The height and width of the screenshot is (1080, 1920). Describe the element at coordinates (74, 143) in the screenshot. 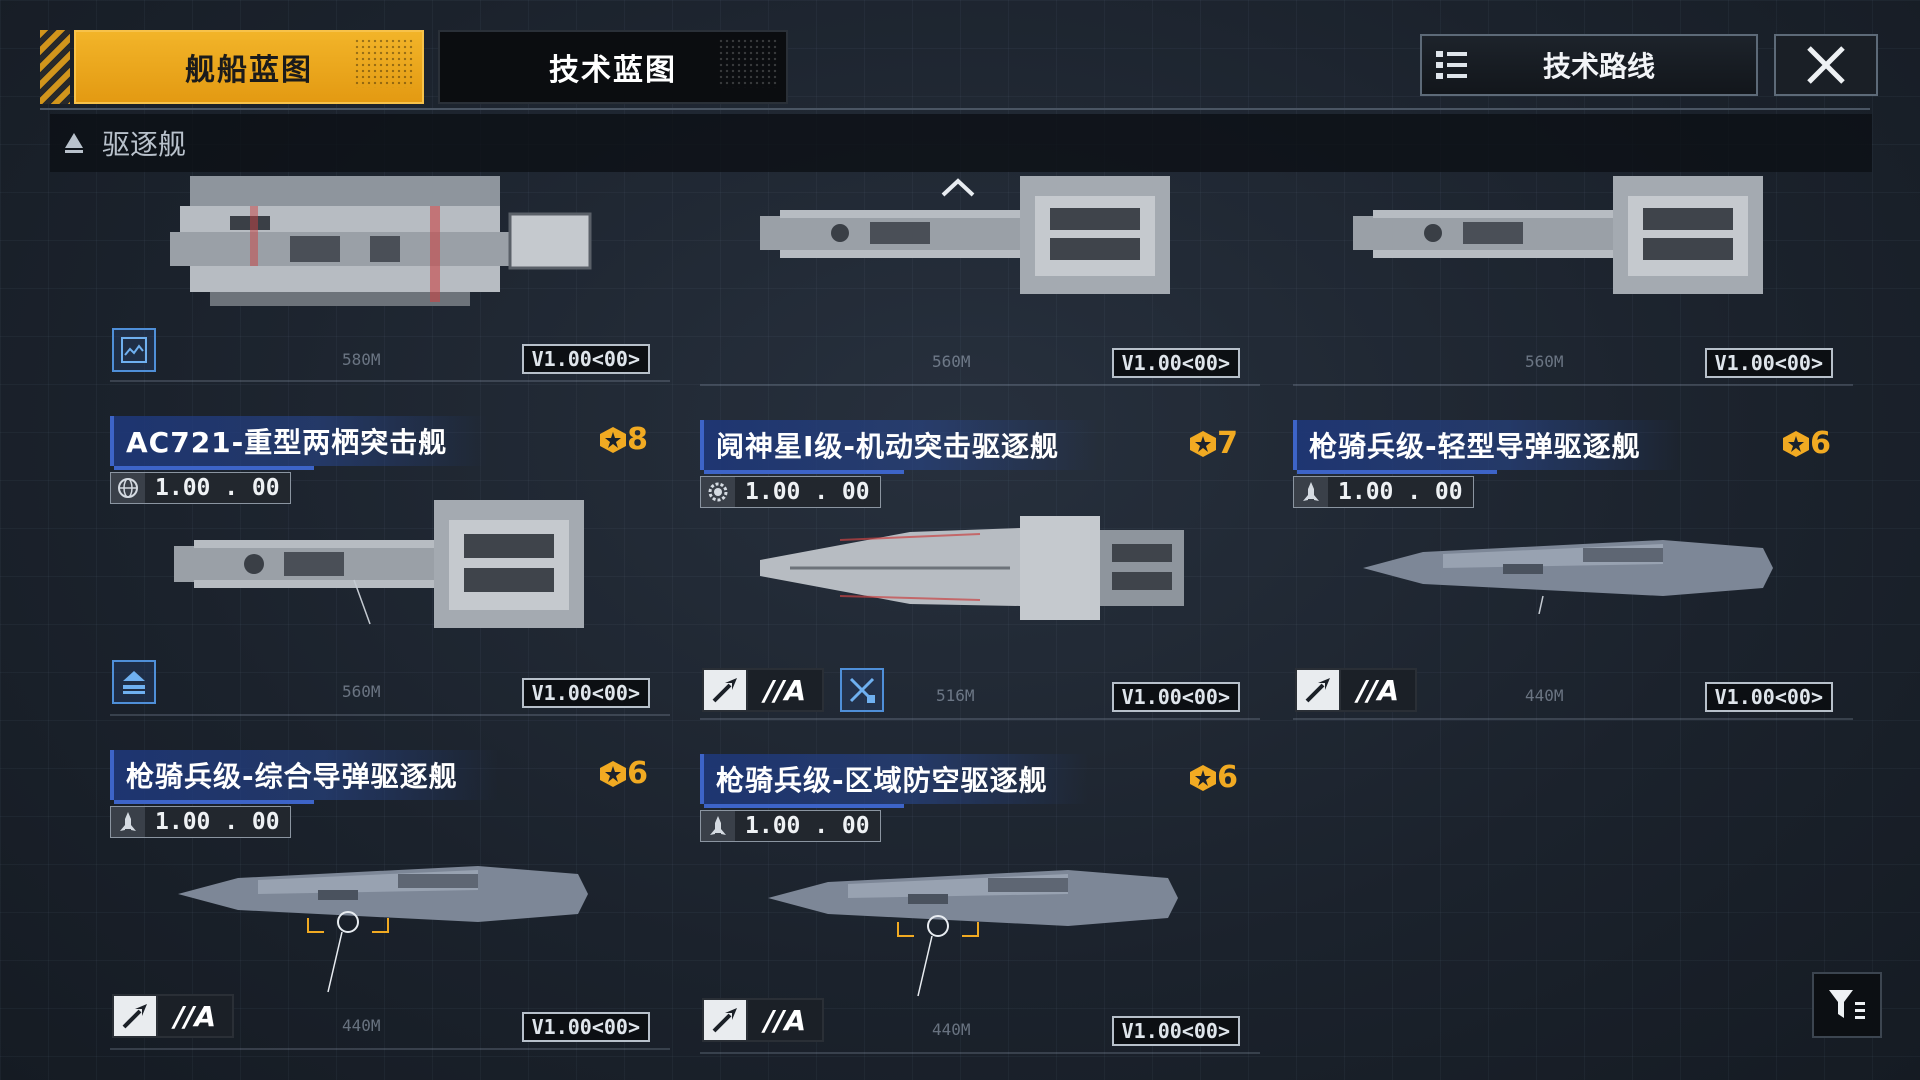

I see `triangle-up-icon` at that location.